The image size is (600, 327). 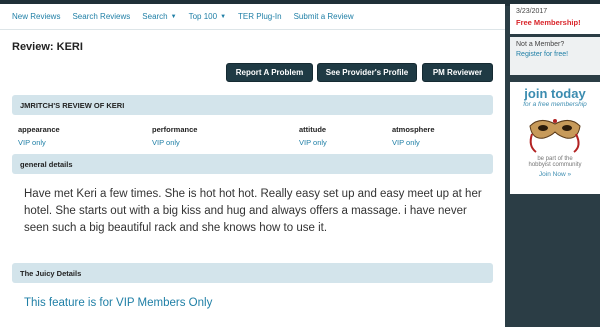 I want to click on date-box: 3/23/2017 Free Membership!, so click(x=555, y=19).